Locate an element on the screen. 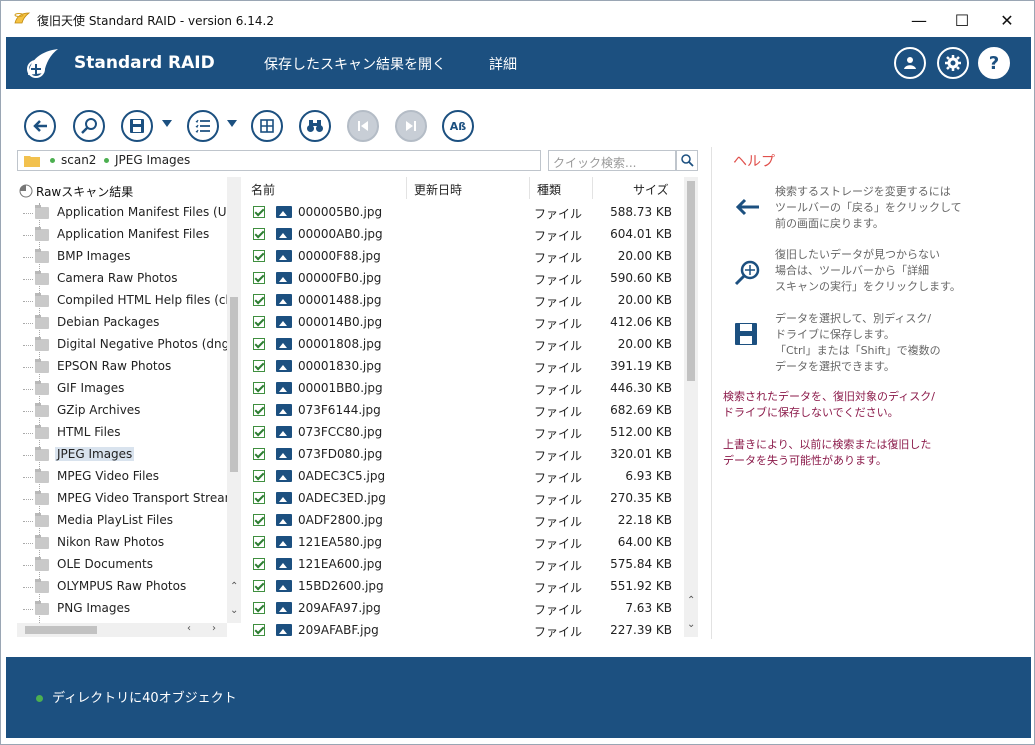  help-button: ? is located at coordinates (994, 63).